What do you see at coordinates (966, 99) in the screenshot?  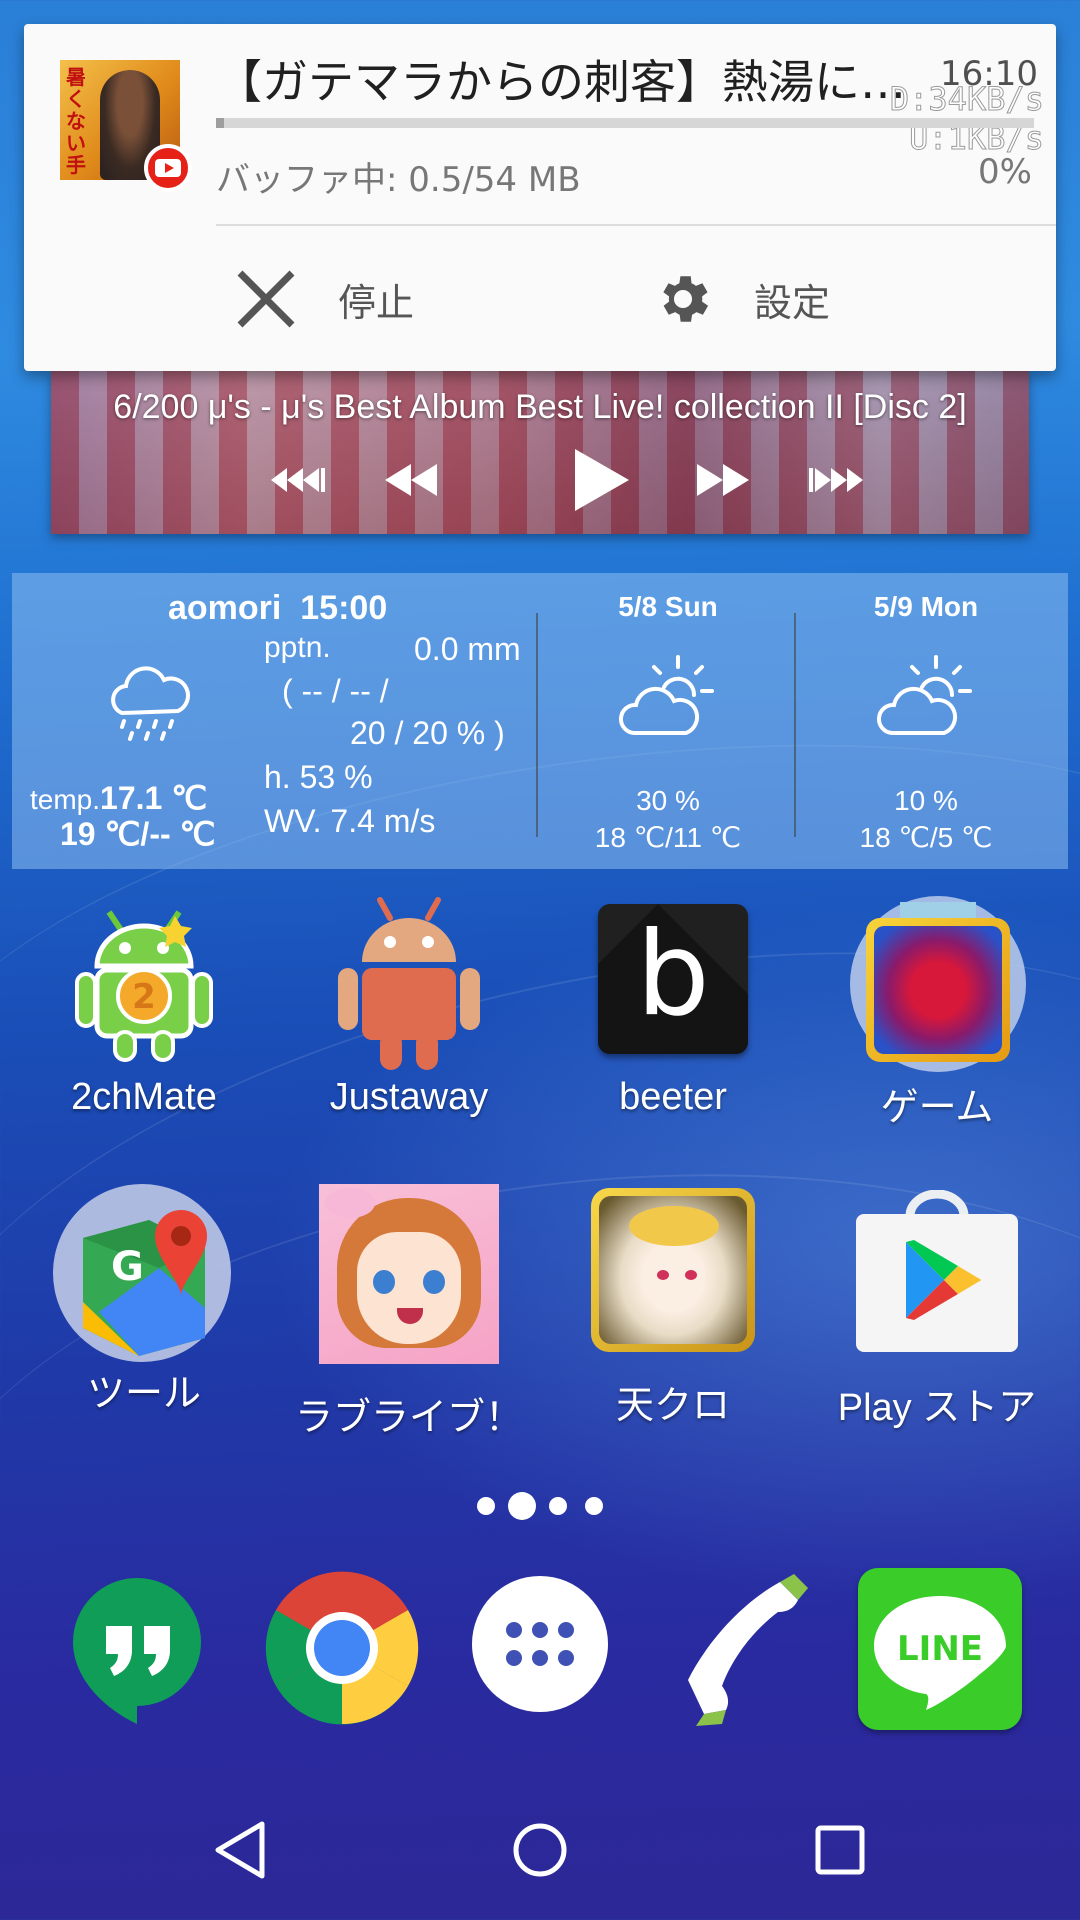 I see `download-speed: D:34KB/s` at bounding box center [966, 99].